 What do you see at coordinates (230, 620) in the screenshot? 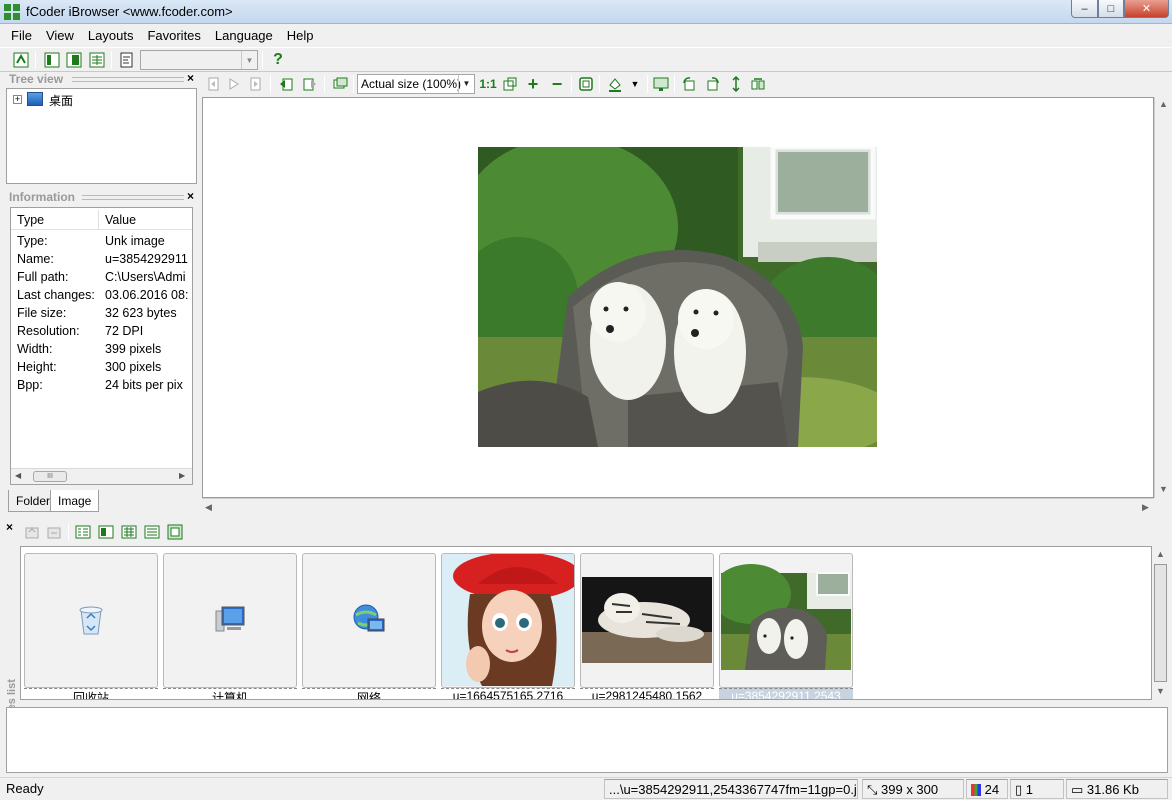
I see `thumbnail-computer` at bounding box center [230, 620].